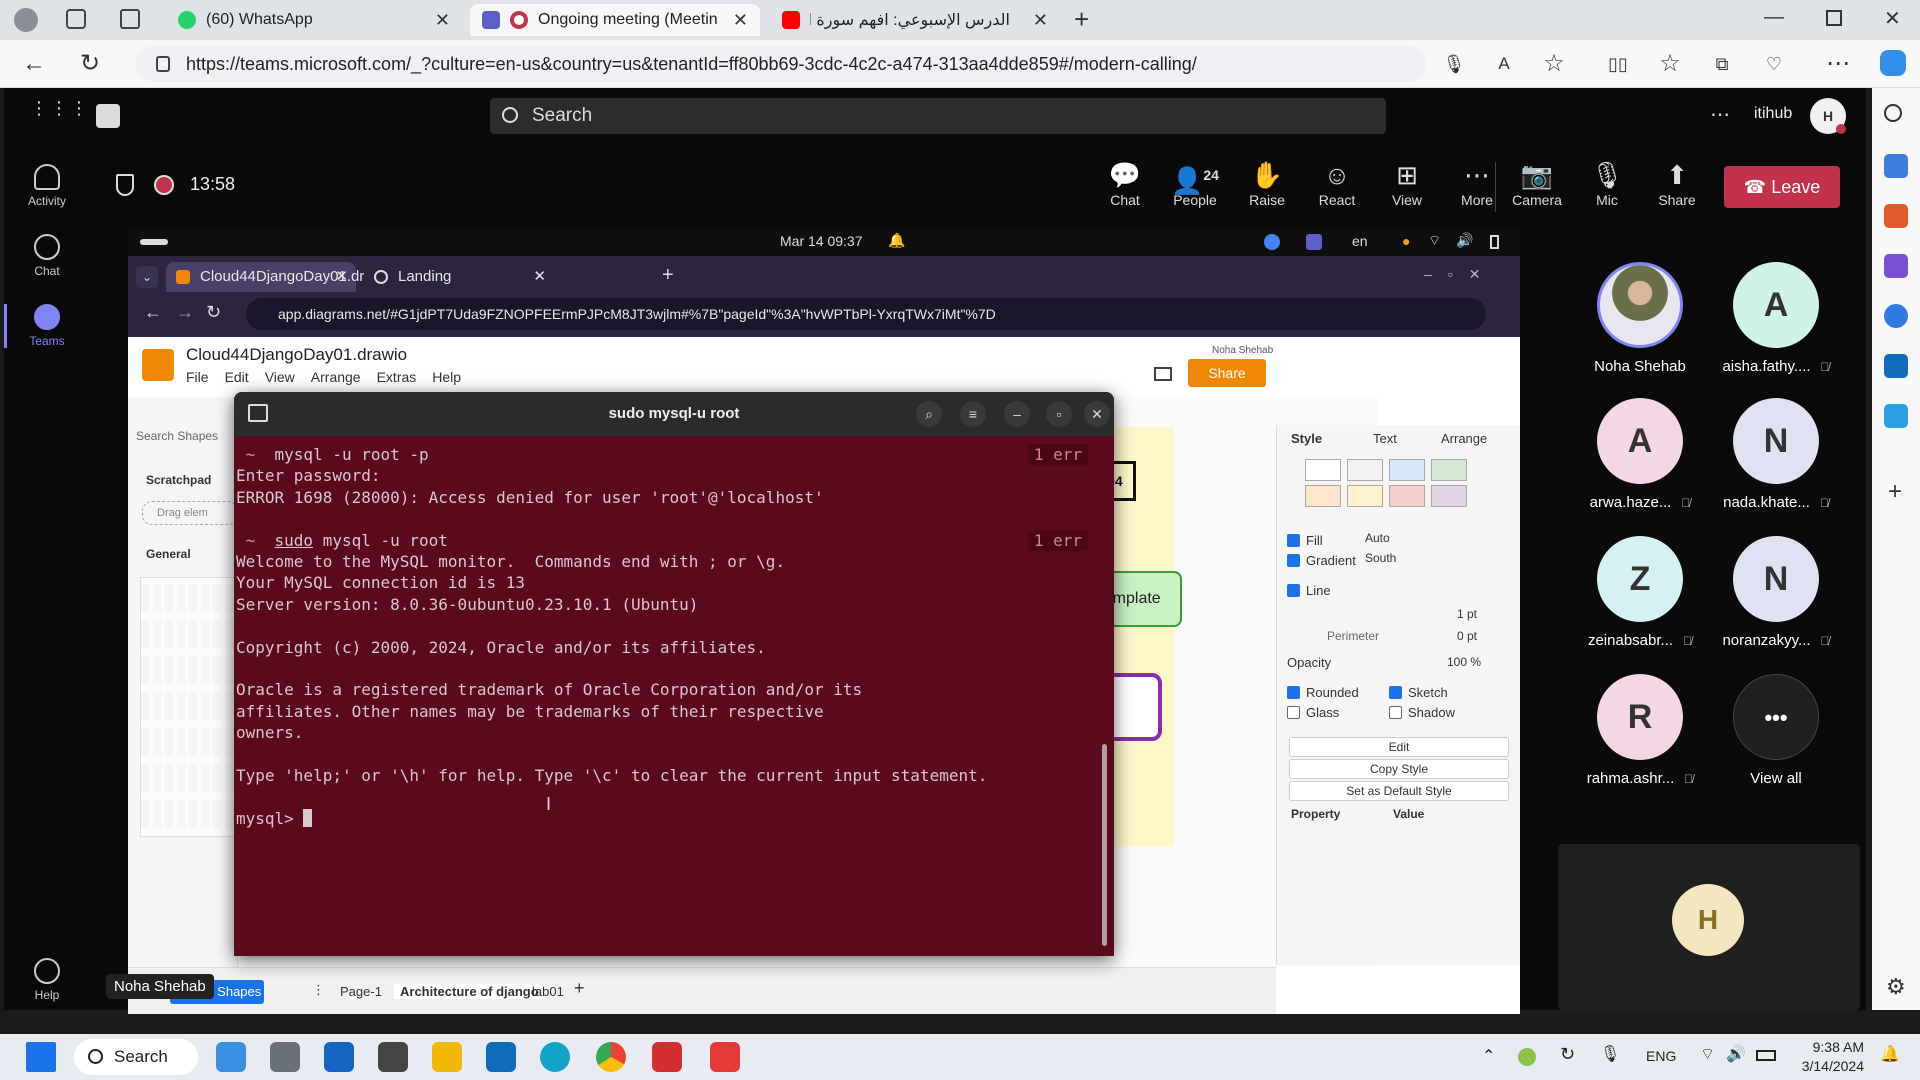 This screenshot has width=1920, height=1080. What do you see at coordinates (1896, 266) in the screenshot?
I see `games-icon` at bounding box center [1896, 266].